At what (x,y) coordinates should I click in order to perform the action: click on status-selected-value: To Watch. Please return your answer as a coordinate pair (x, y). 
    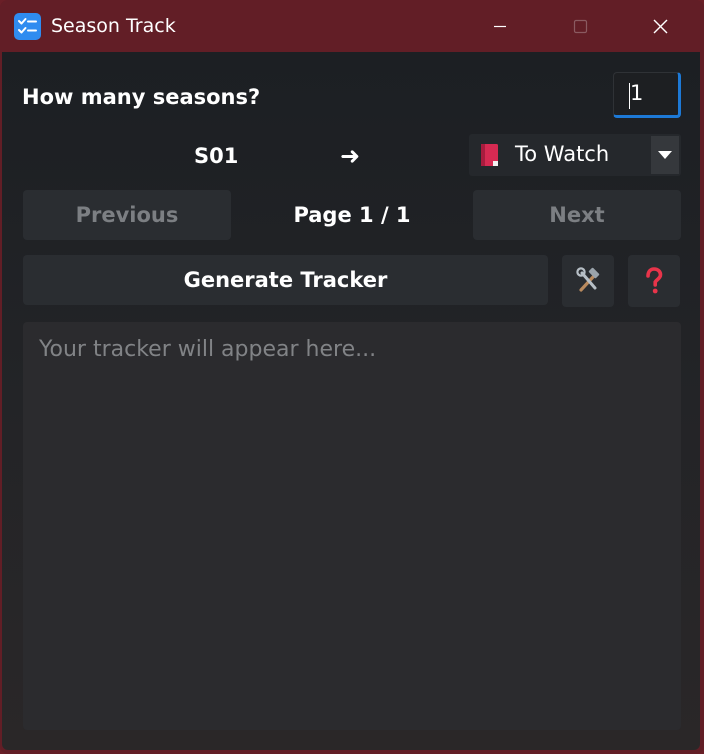
    Looking at the image, I should click on (562, 154).